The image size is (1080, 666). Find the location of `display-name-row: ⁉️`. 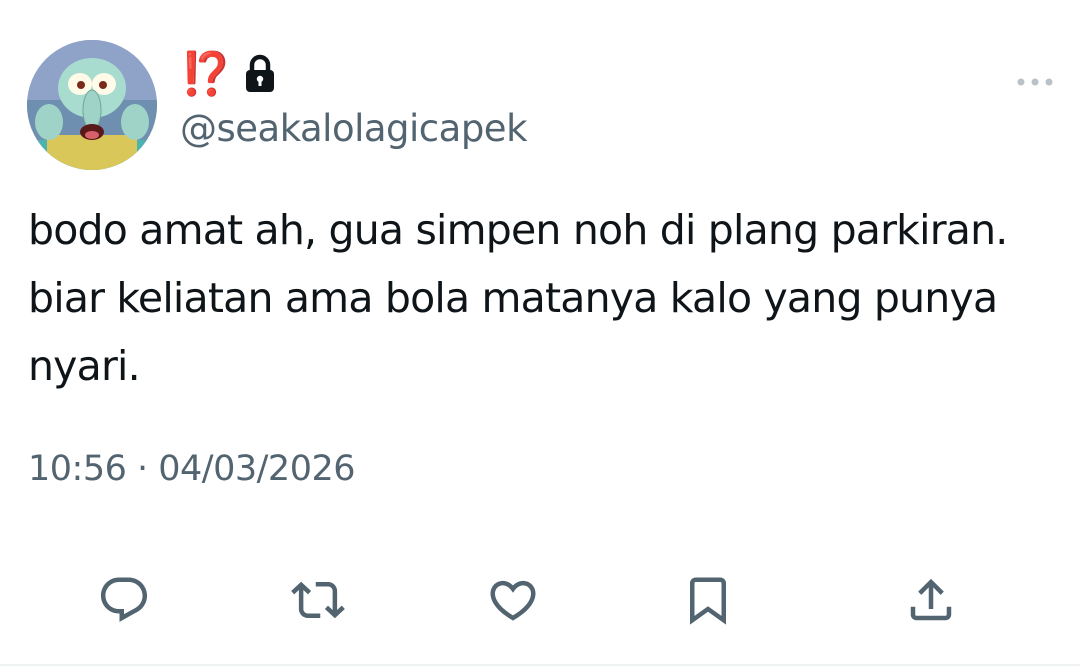

display-name-row: ⁉️ is located at coordinates (228, 74).